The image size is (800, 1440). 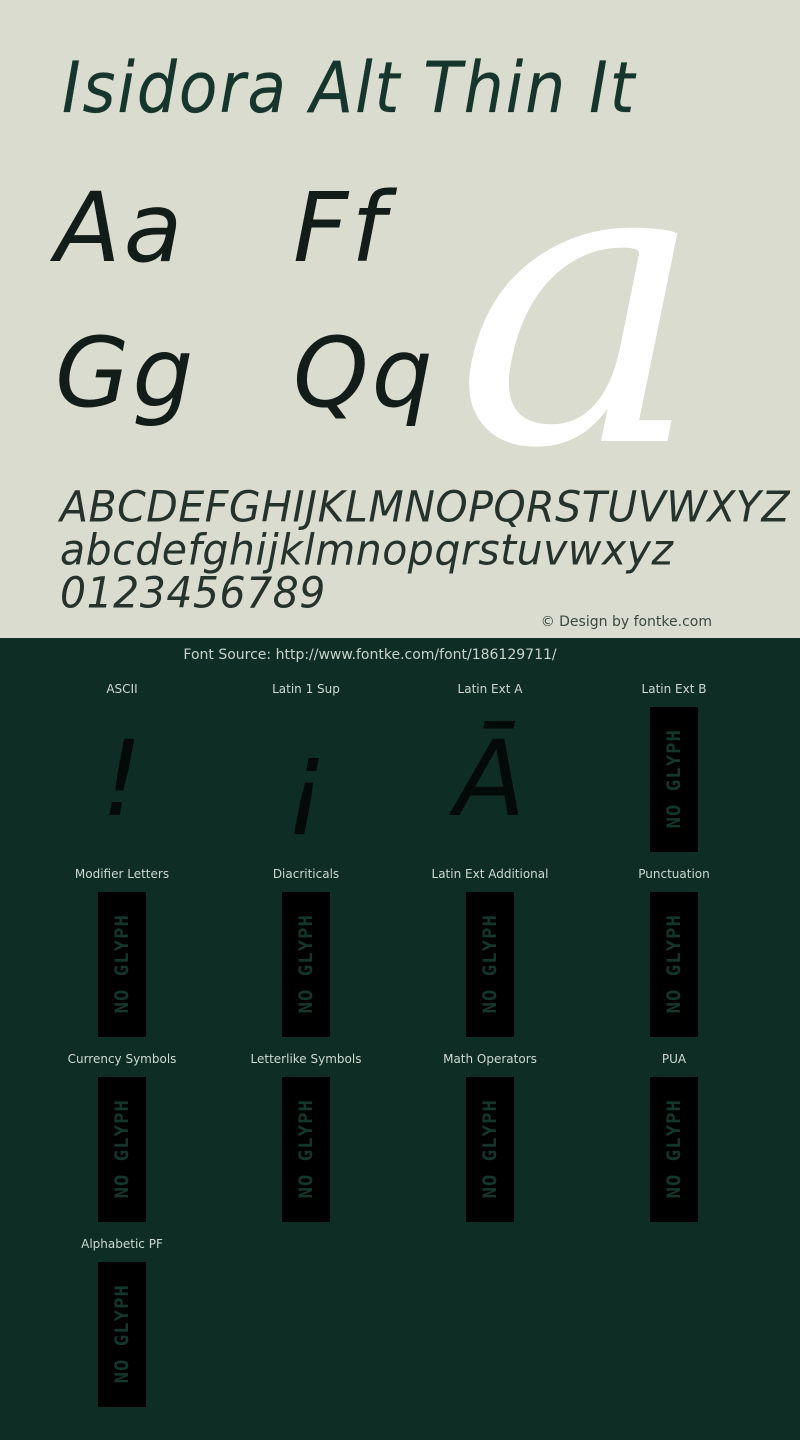 I want to click on unicode-block-cell: Letterlike Symbols NO GLYPH, so click(x=306, y=1144).